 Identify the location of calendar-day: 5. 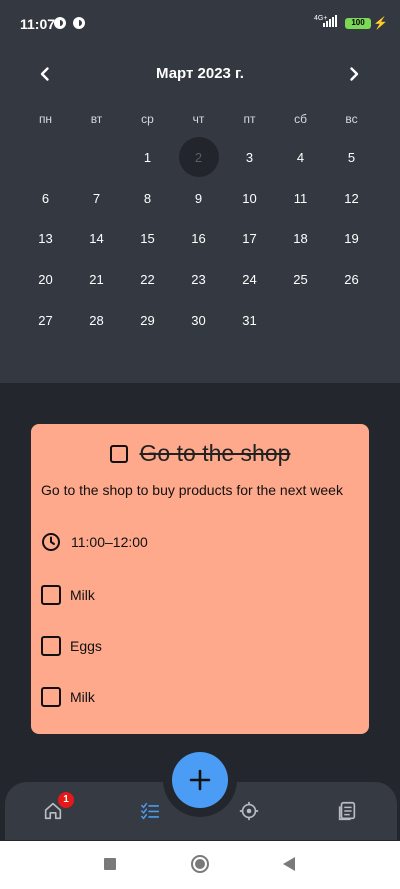
(351, 157).